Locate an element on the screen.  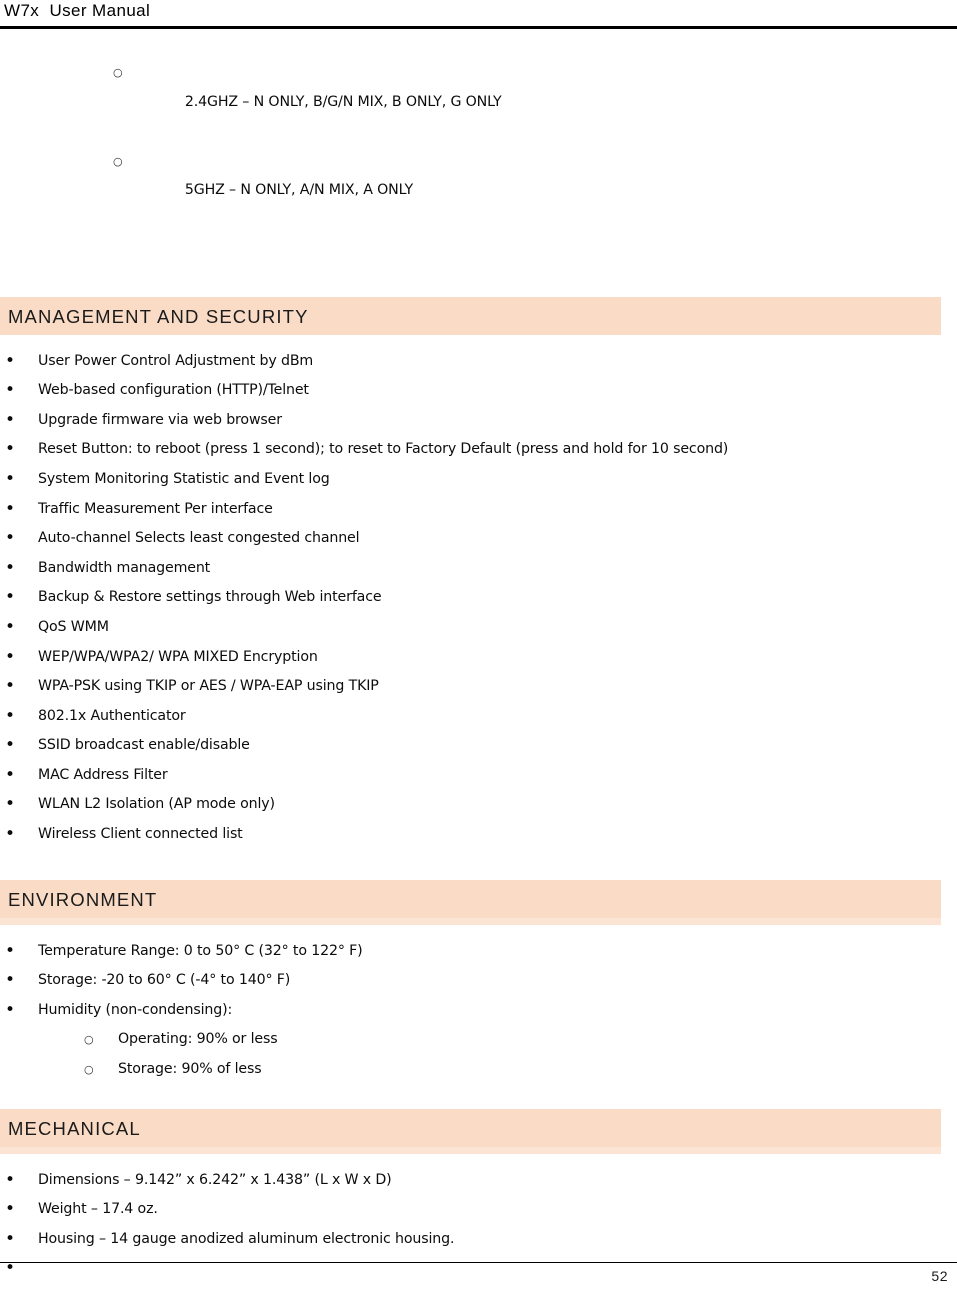
page-number: 52 is located at coordinates (939, 1276).